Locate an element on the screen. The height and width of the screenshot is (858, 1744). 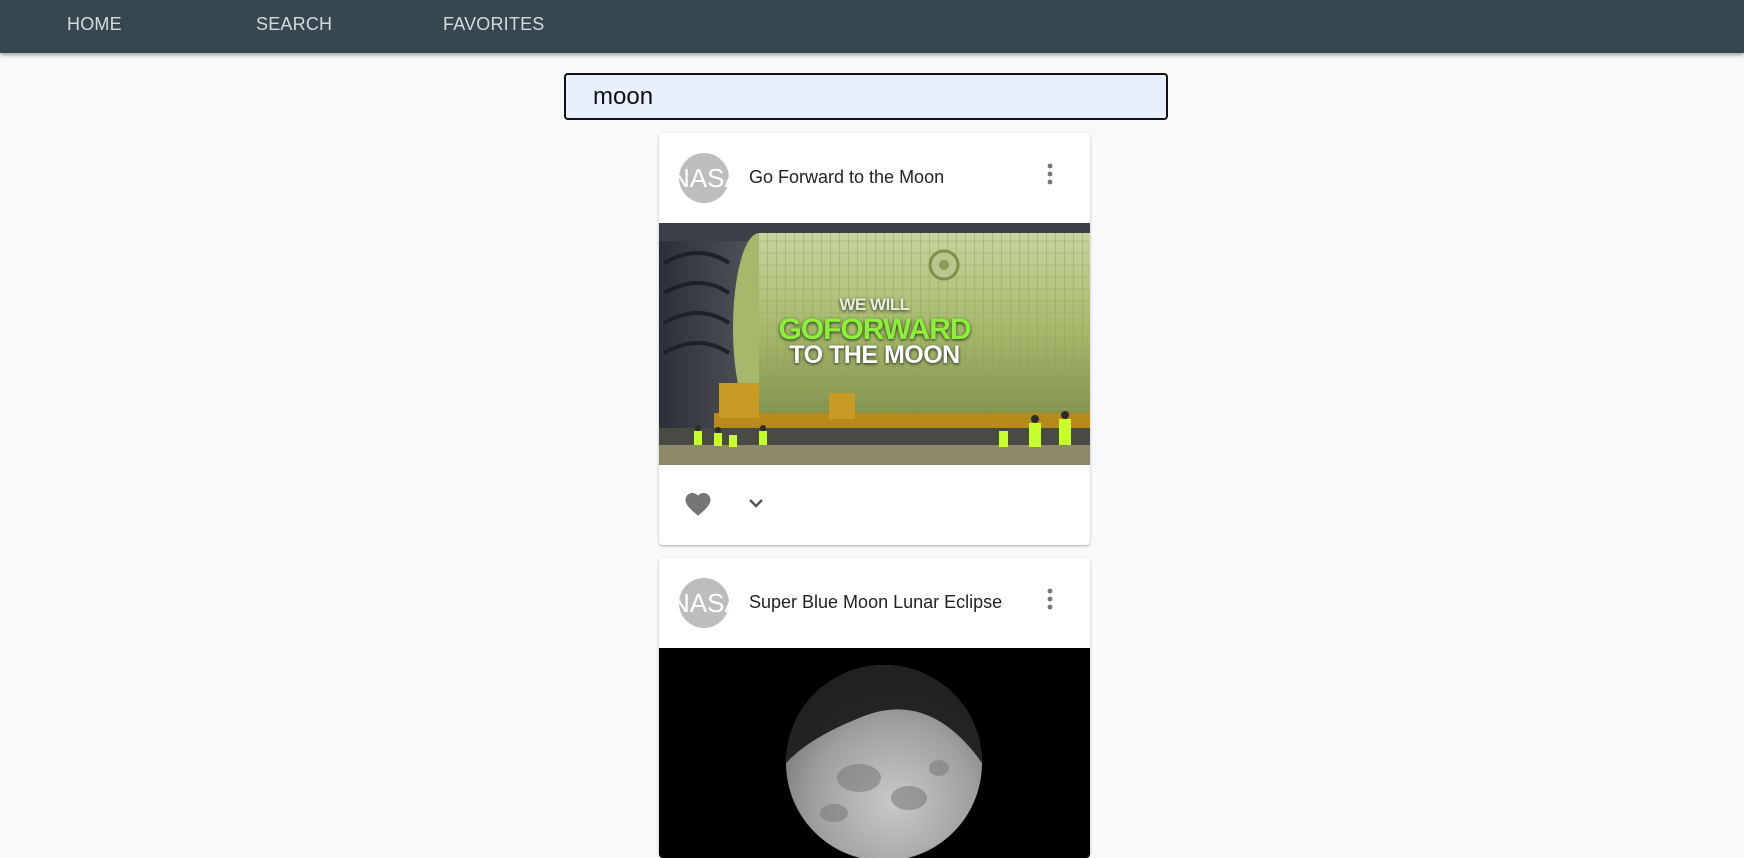
overlay-line-3: TO THE MOON is located at coordinates (874, 355).